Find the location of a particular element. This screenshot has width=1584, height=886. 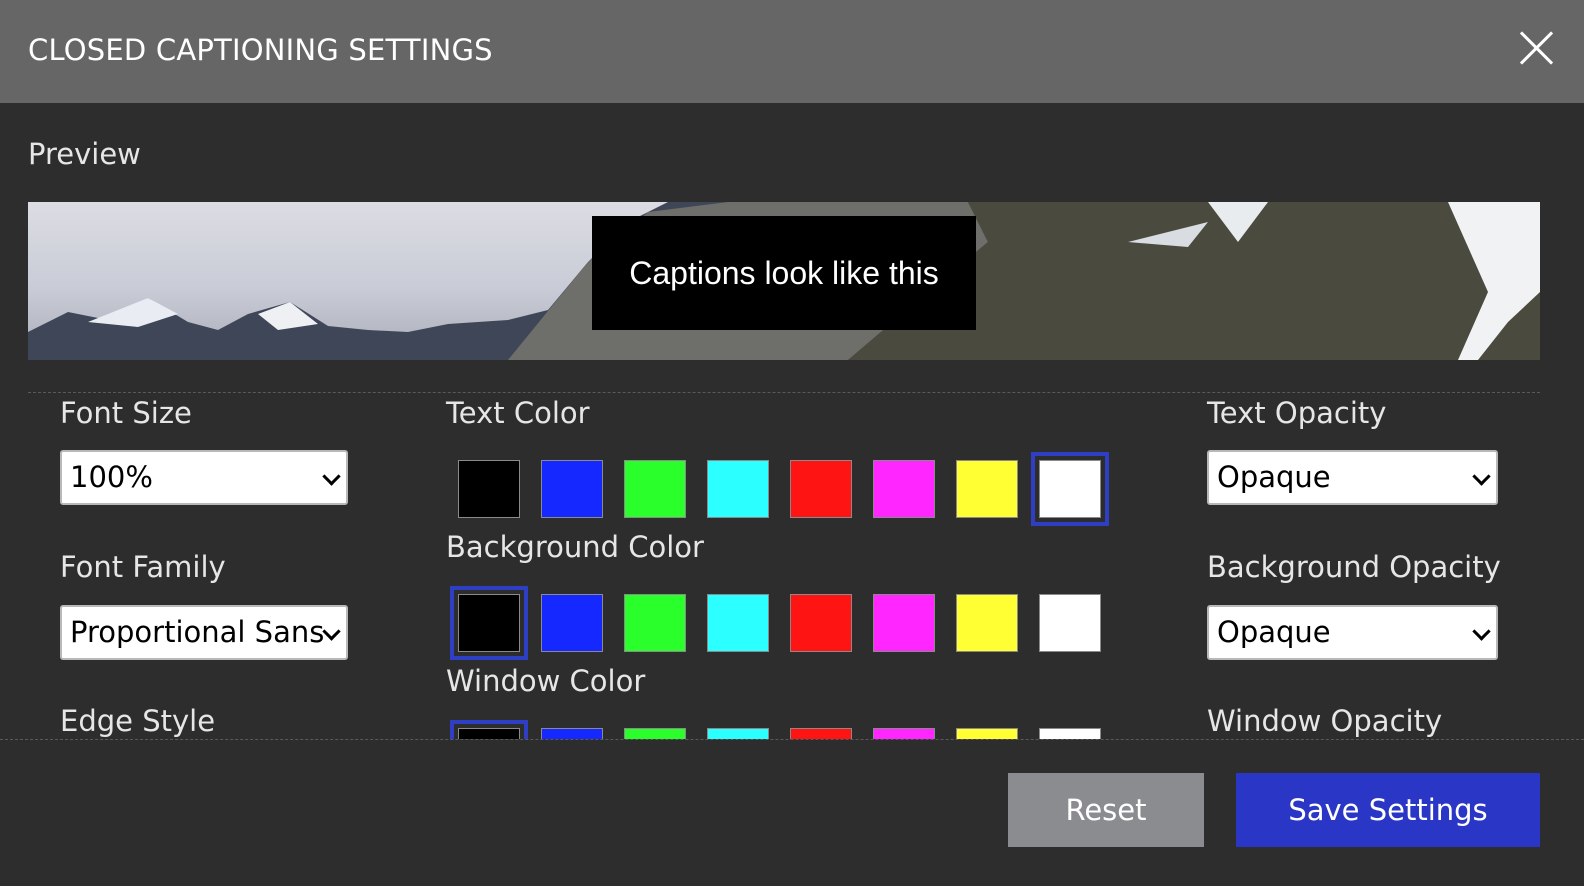

text-color-swatch-magenta is located at coordinates (904, 489).